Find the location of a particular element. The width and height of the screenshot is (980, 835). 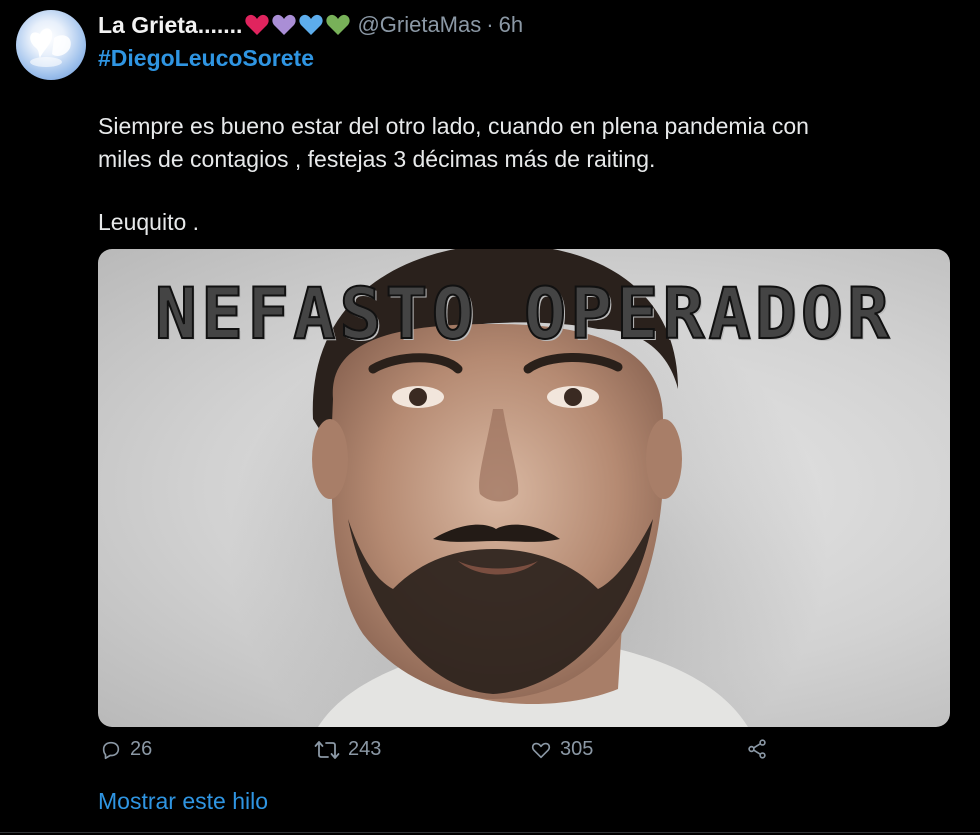

like-count: 305 is located at coordinates (577, 749).